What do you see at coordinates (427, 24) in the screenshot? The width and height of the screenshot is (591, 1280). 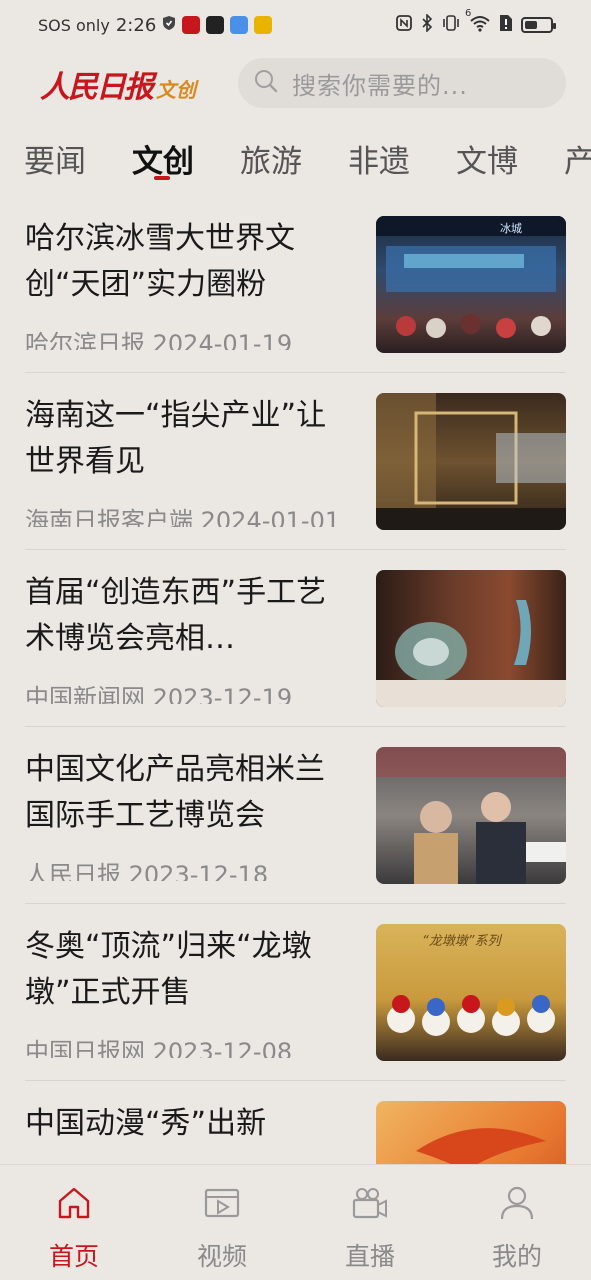 I see `bluetooth-icon` at bounding box center [427, 24].